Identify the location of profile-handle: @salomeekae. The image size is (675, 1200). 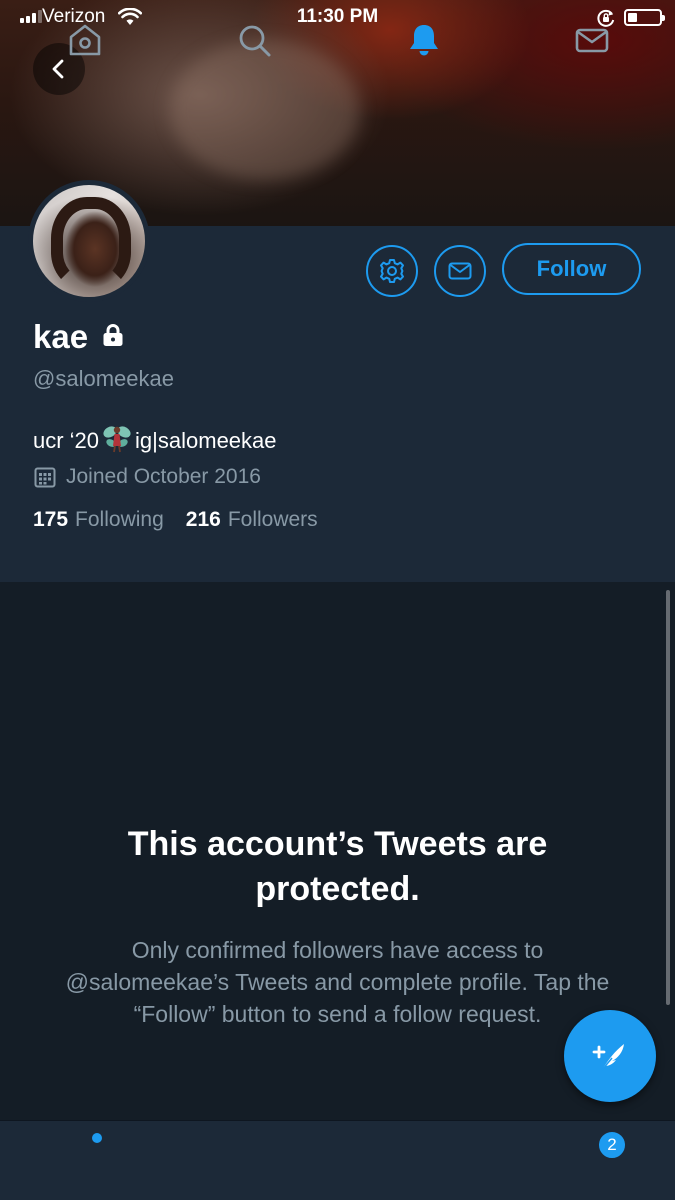
(103, 378).